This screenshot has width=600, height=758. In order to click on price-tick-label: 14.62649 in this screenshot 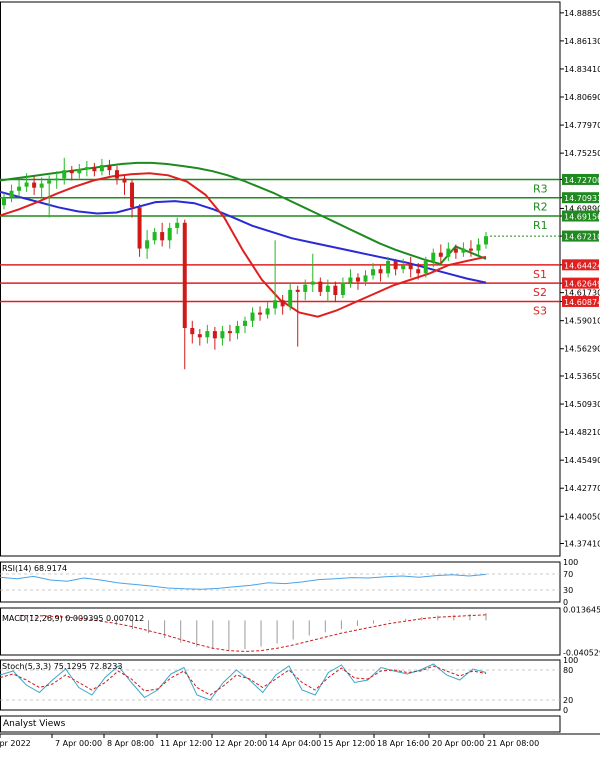, I will do `click(582, 284)`.